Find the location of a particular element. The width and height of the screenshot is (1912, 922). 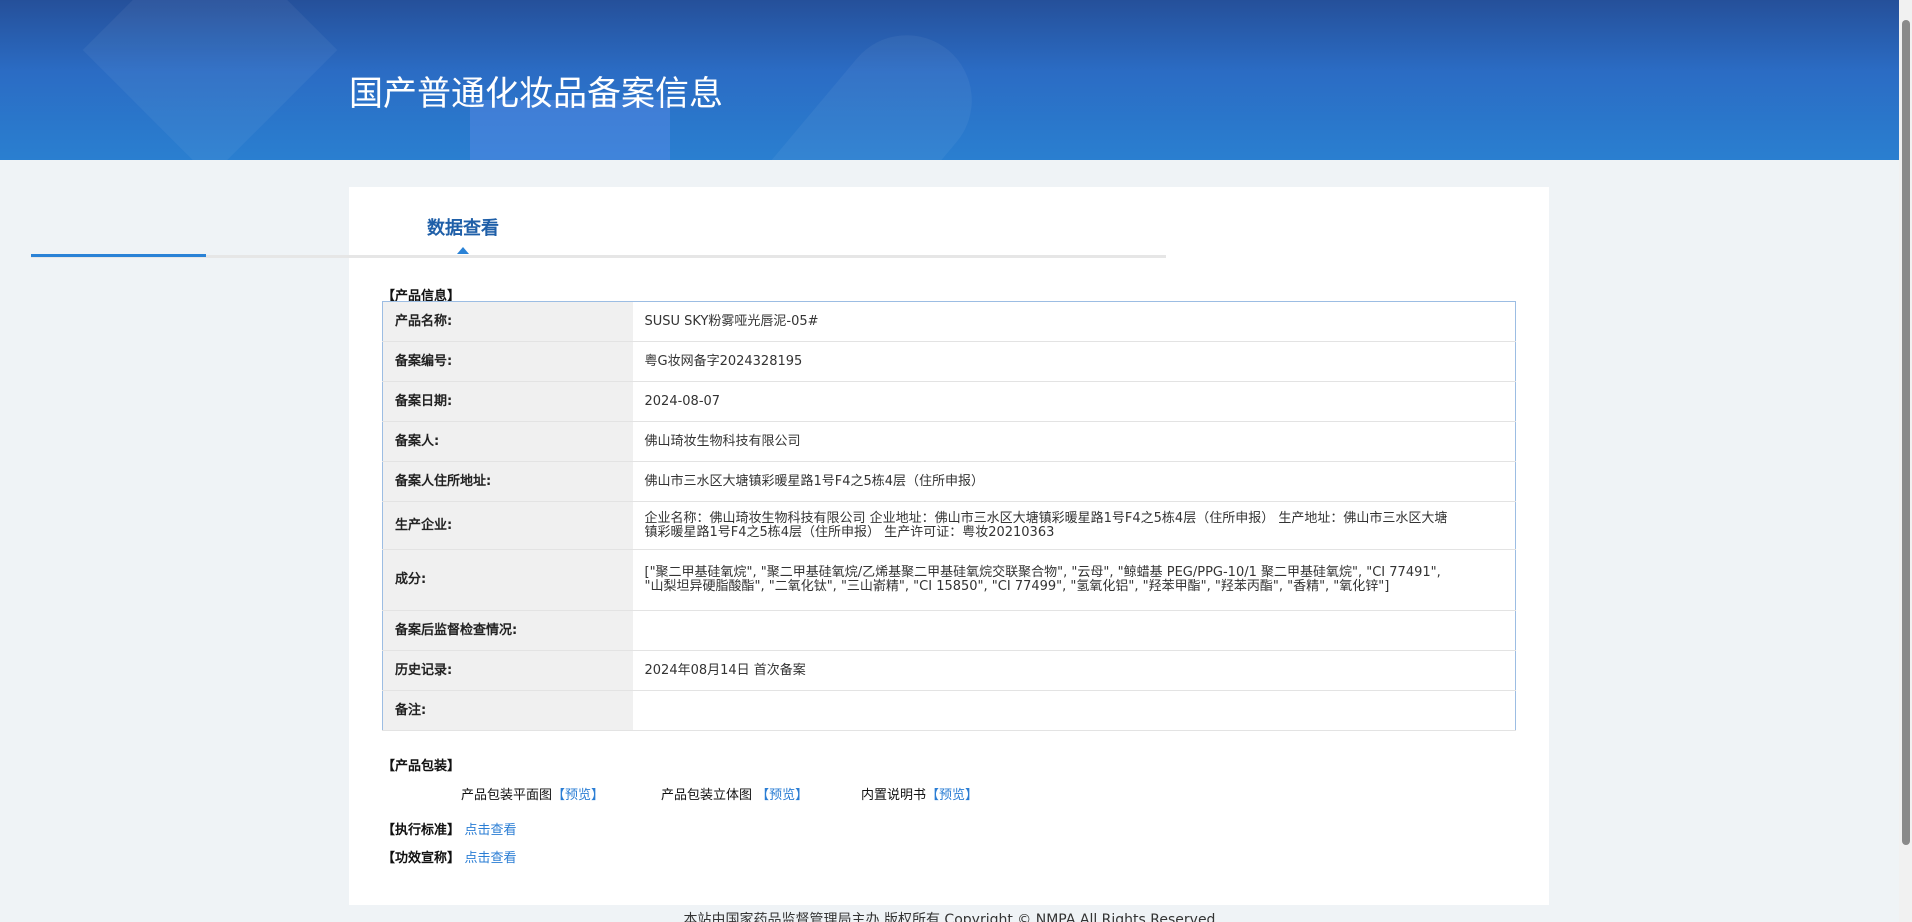

table-row: 备案编号: 粤G妆网备字2024328195 is located at coordinates (949, 361).